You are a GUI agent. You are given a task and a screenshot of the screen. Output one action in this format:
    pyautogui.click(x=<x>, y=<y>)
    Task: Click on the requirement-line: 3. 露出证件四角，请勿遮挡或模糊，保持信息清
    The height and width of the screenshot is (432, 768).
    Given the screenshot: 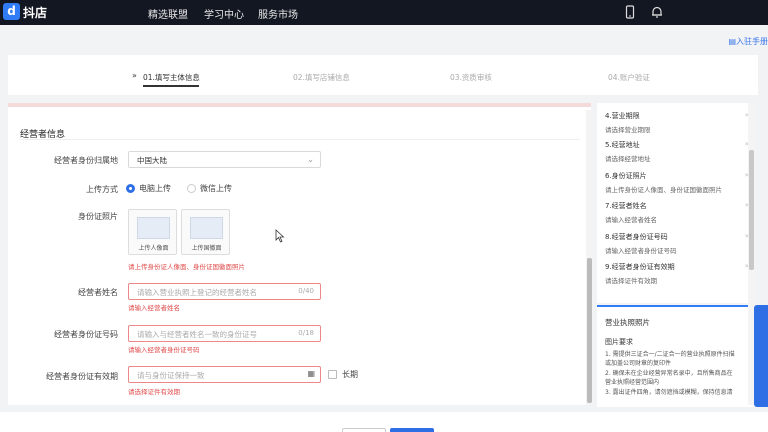 What is the action you would take?
    pyautogui.click(x=669, y=392)
    